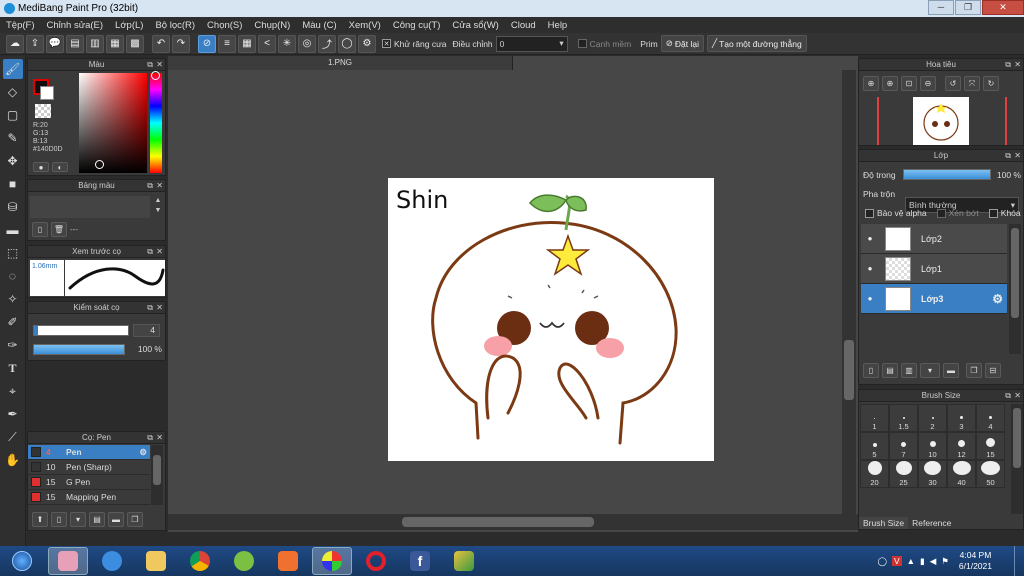  Describe the element at coordinates (890, 370) in the screenshot. I see `new-halftone-layer-icon: ▤` at that location.